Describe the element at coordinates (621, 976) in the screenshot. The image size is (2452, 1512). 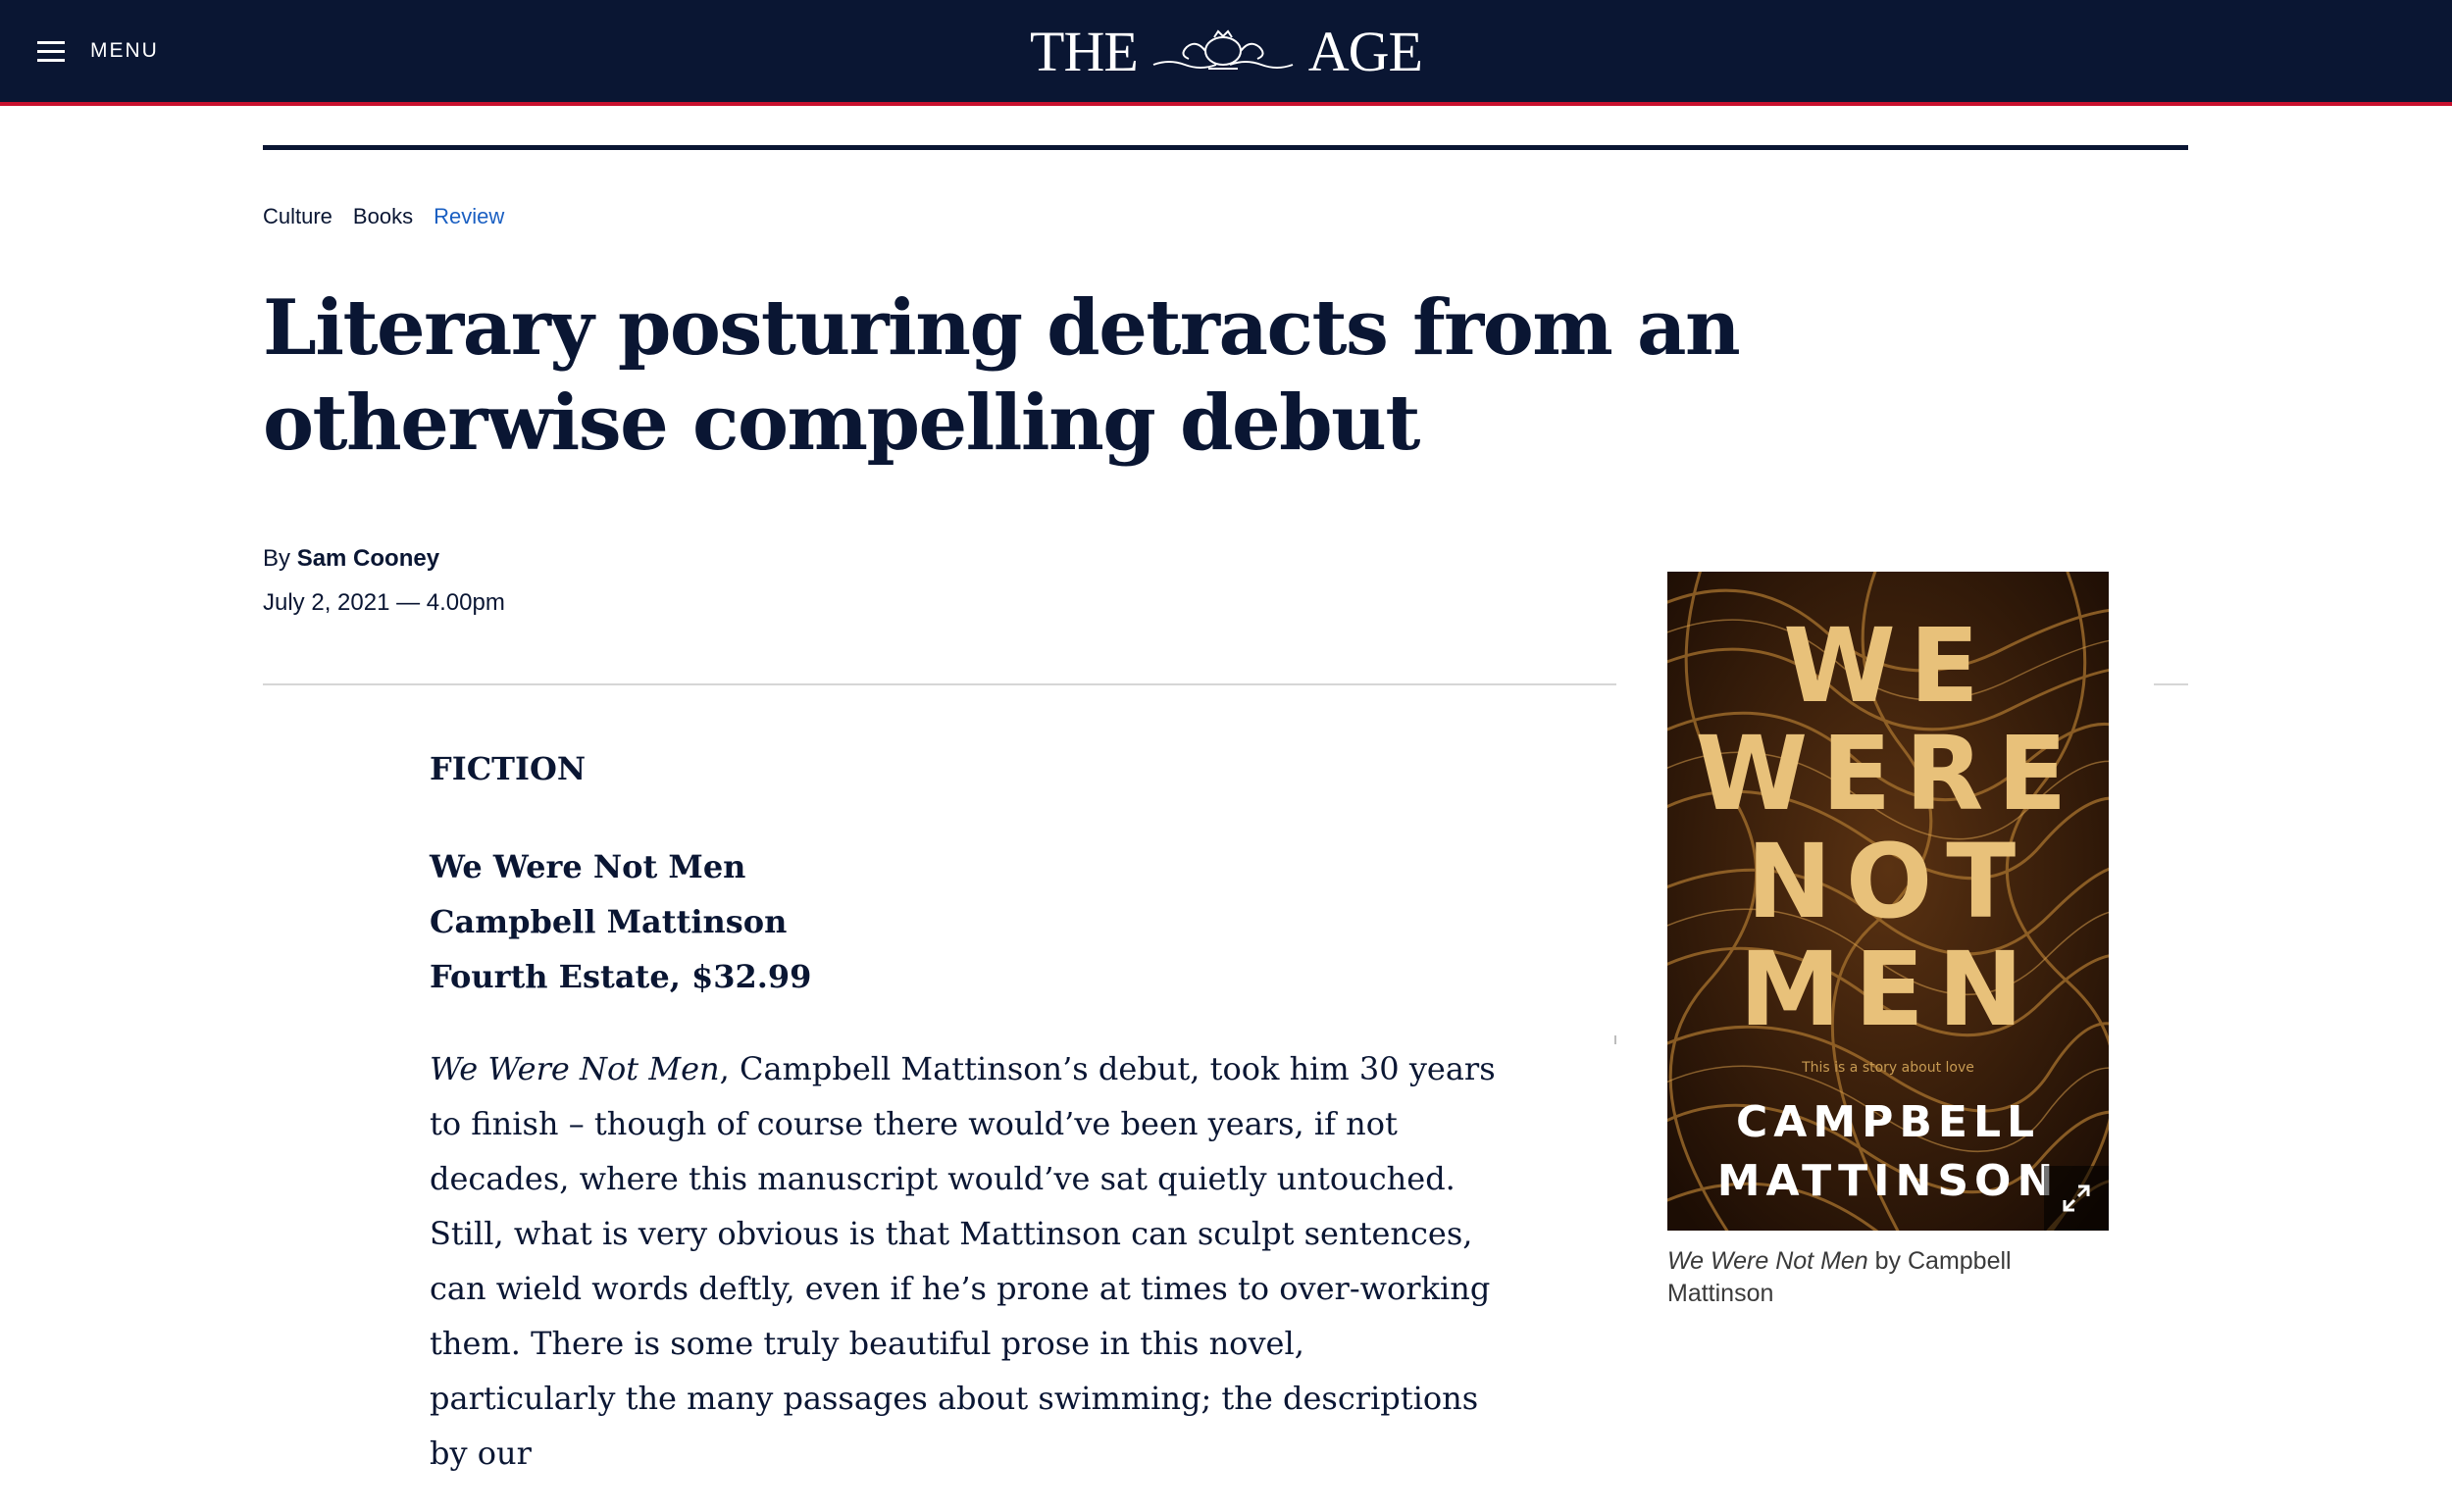
I see `book-publisher-price: Fourth Estate, $32.99` at that location.